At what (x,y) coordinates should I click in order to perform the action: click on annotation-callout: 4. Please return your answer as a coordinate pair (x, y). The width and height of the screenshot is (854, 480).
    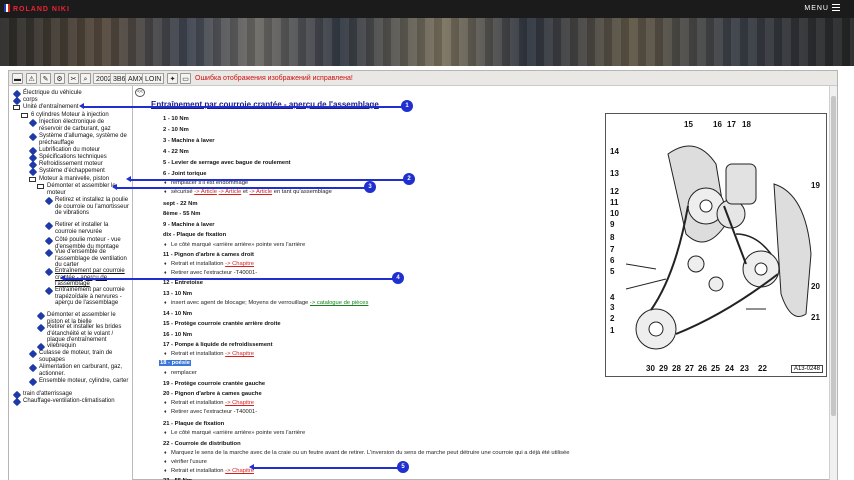
    Looking at the image, I should click on (398, 278).